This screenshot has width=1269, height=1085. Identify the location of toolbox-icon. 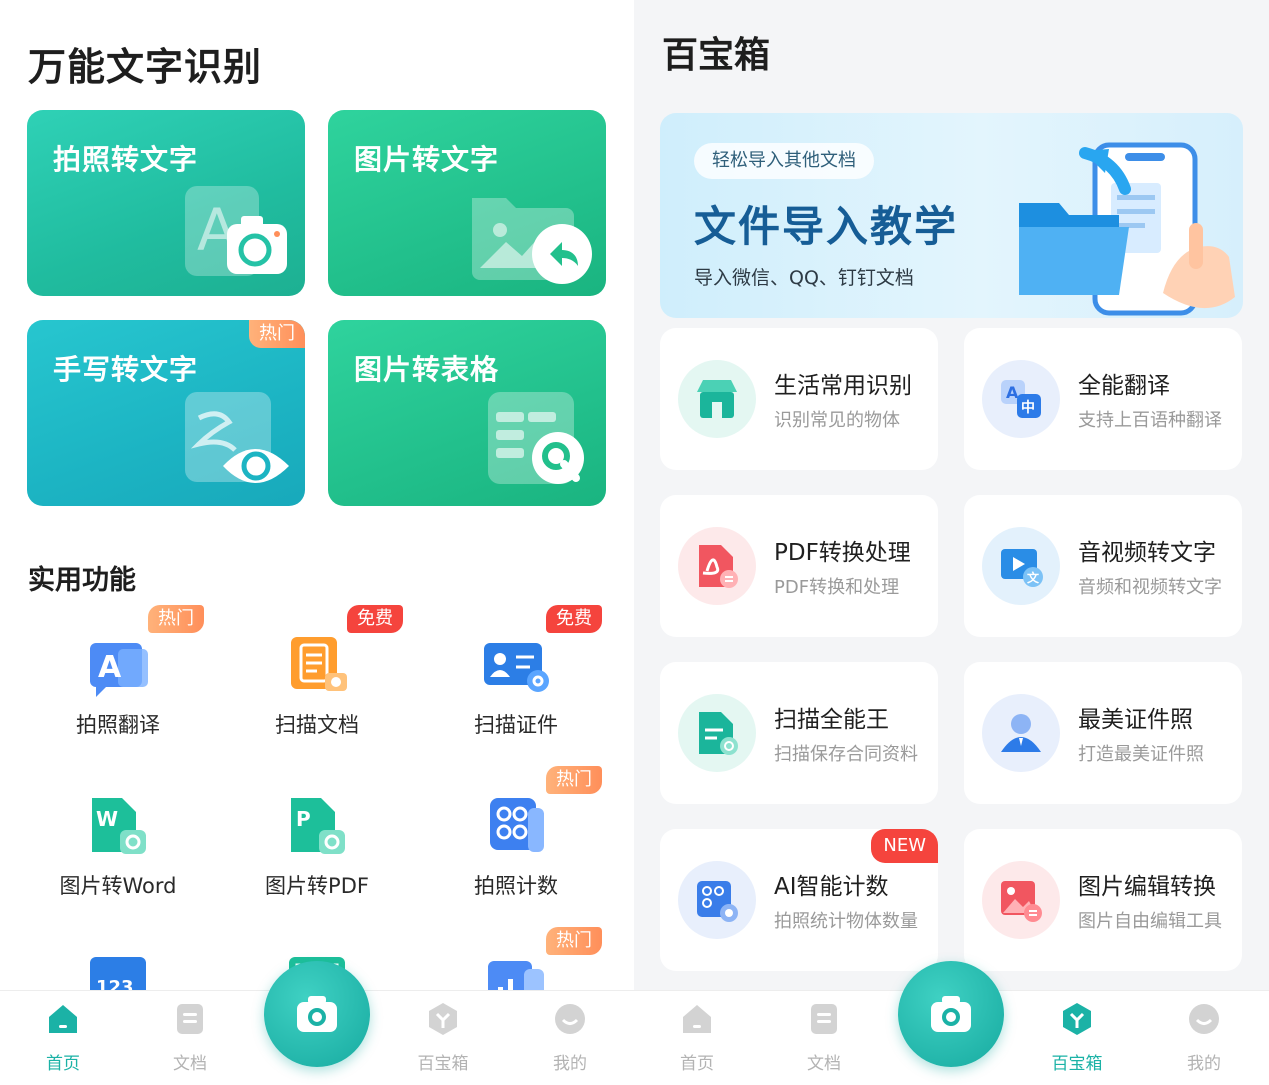
(443, 1019).